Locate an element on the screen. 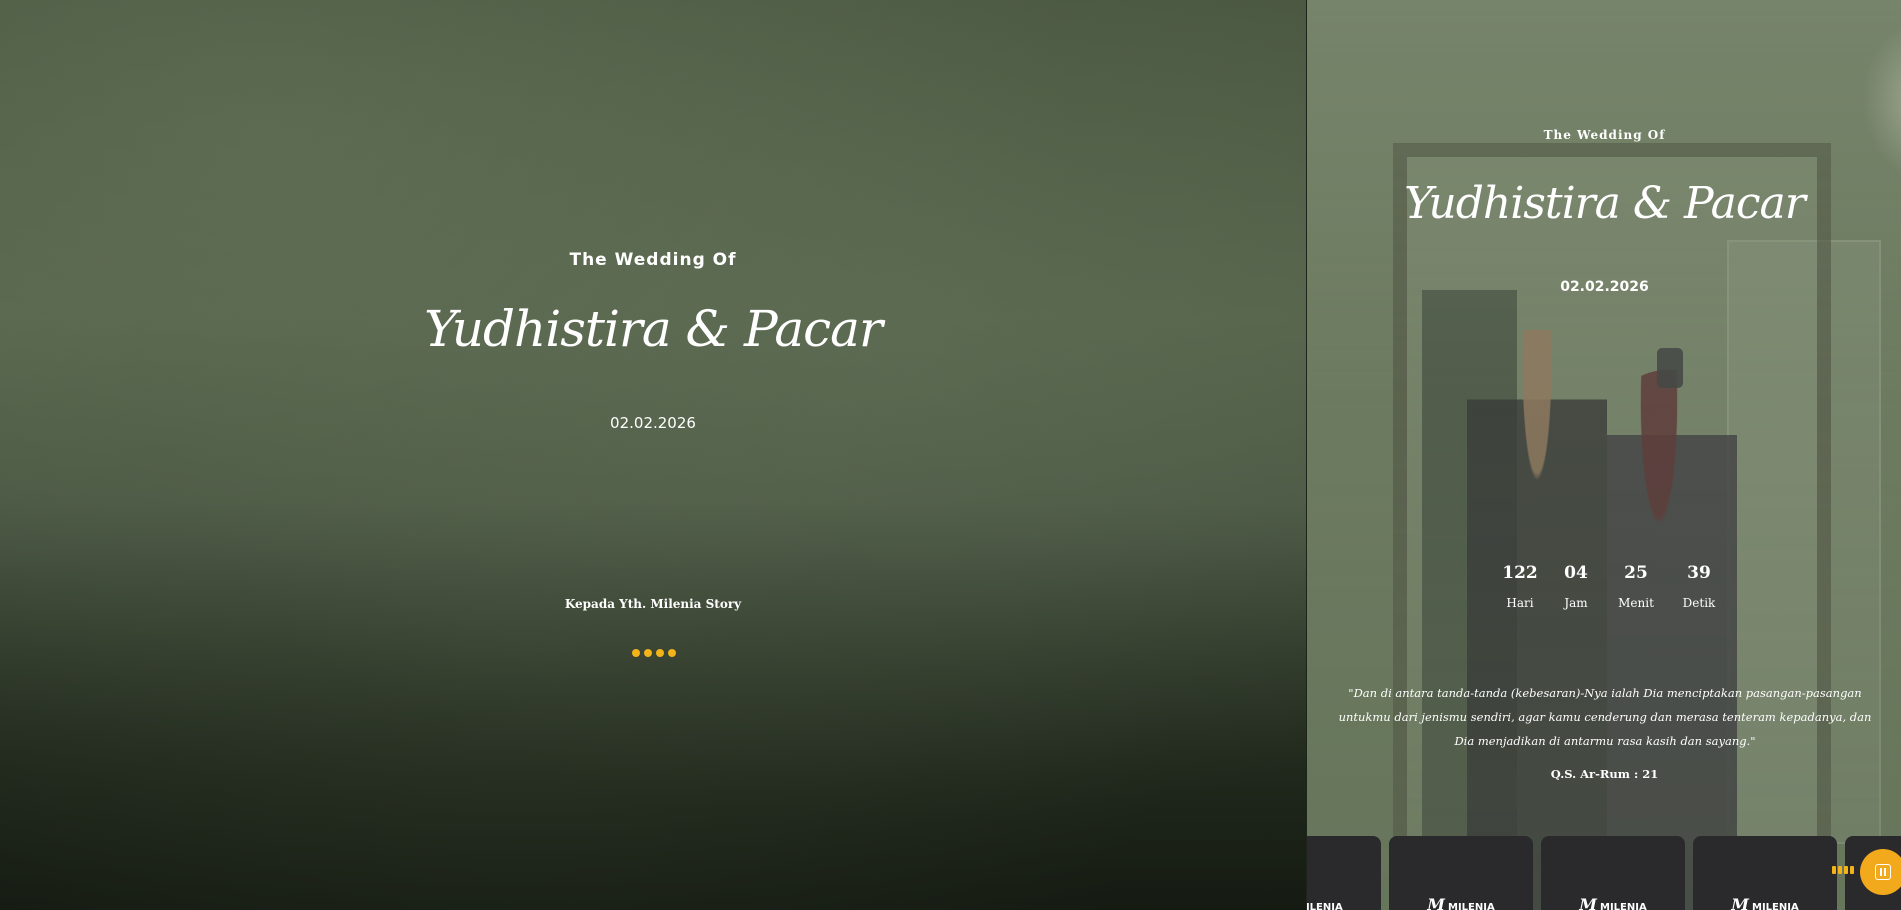 This screenshot has width=1901, height=910. gallery-strip: MMILENIA MMILENIA MMILENIA MMILENIA is located at coordinates (1604, 873).